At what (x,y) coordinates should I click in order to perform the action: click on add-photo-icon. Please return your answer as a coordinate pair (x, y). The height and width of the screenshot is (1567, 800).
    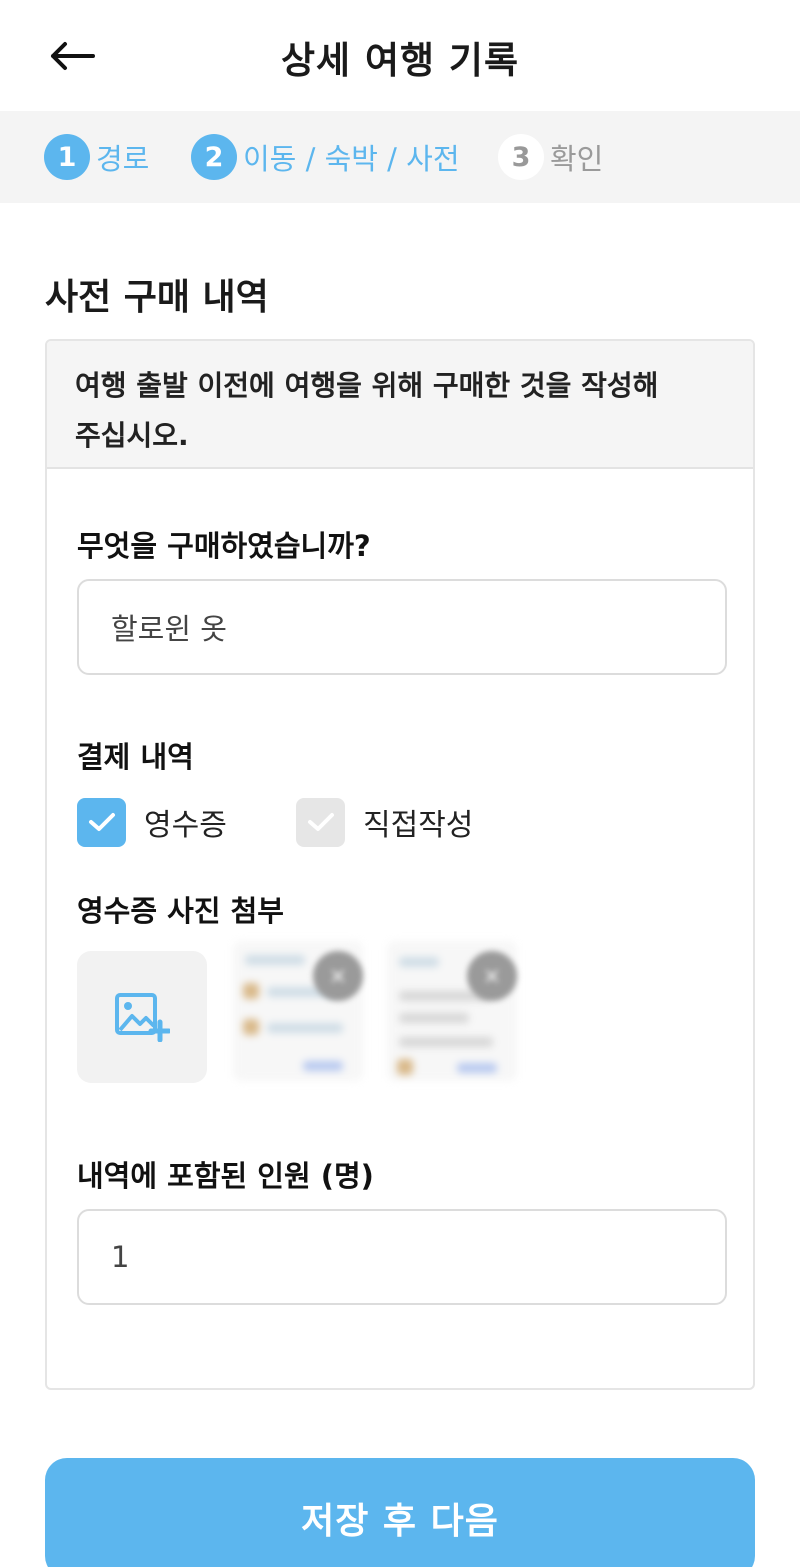
    Looking at the image, I should click on (142, 1017).